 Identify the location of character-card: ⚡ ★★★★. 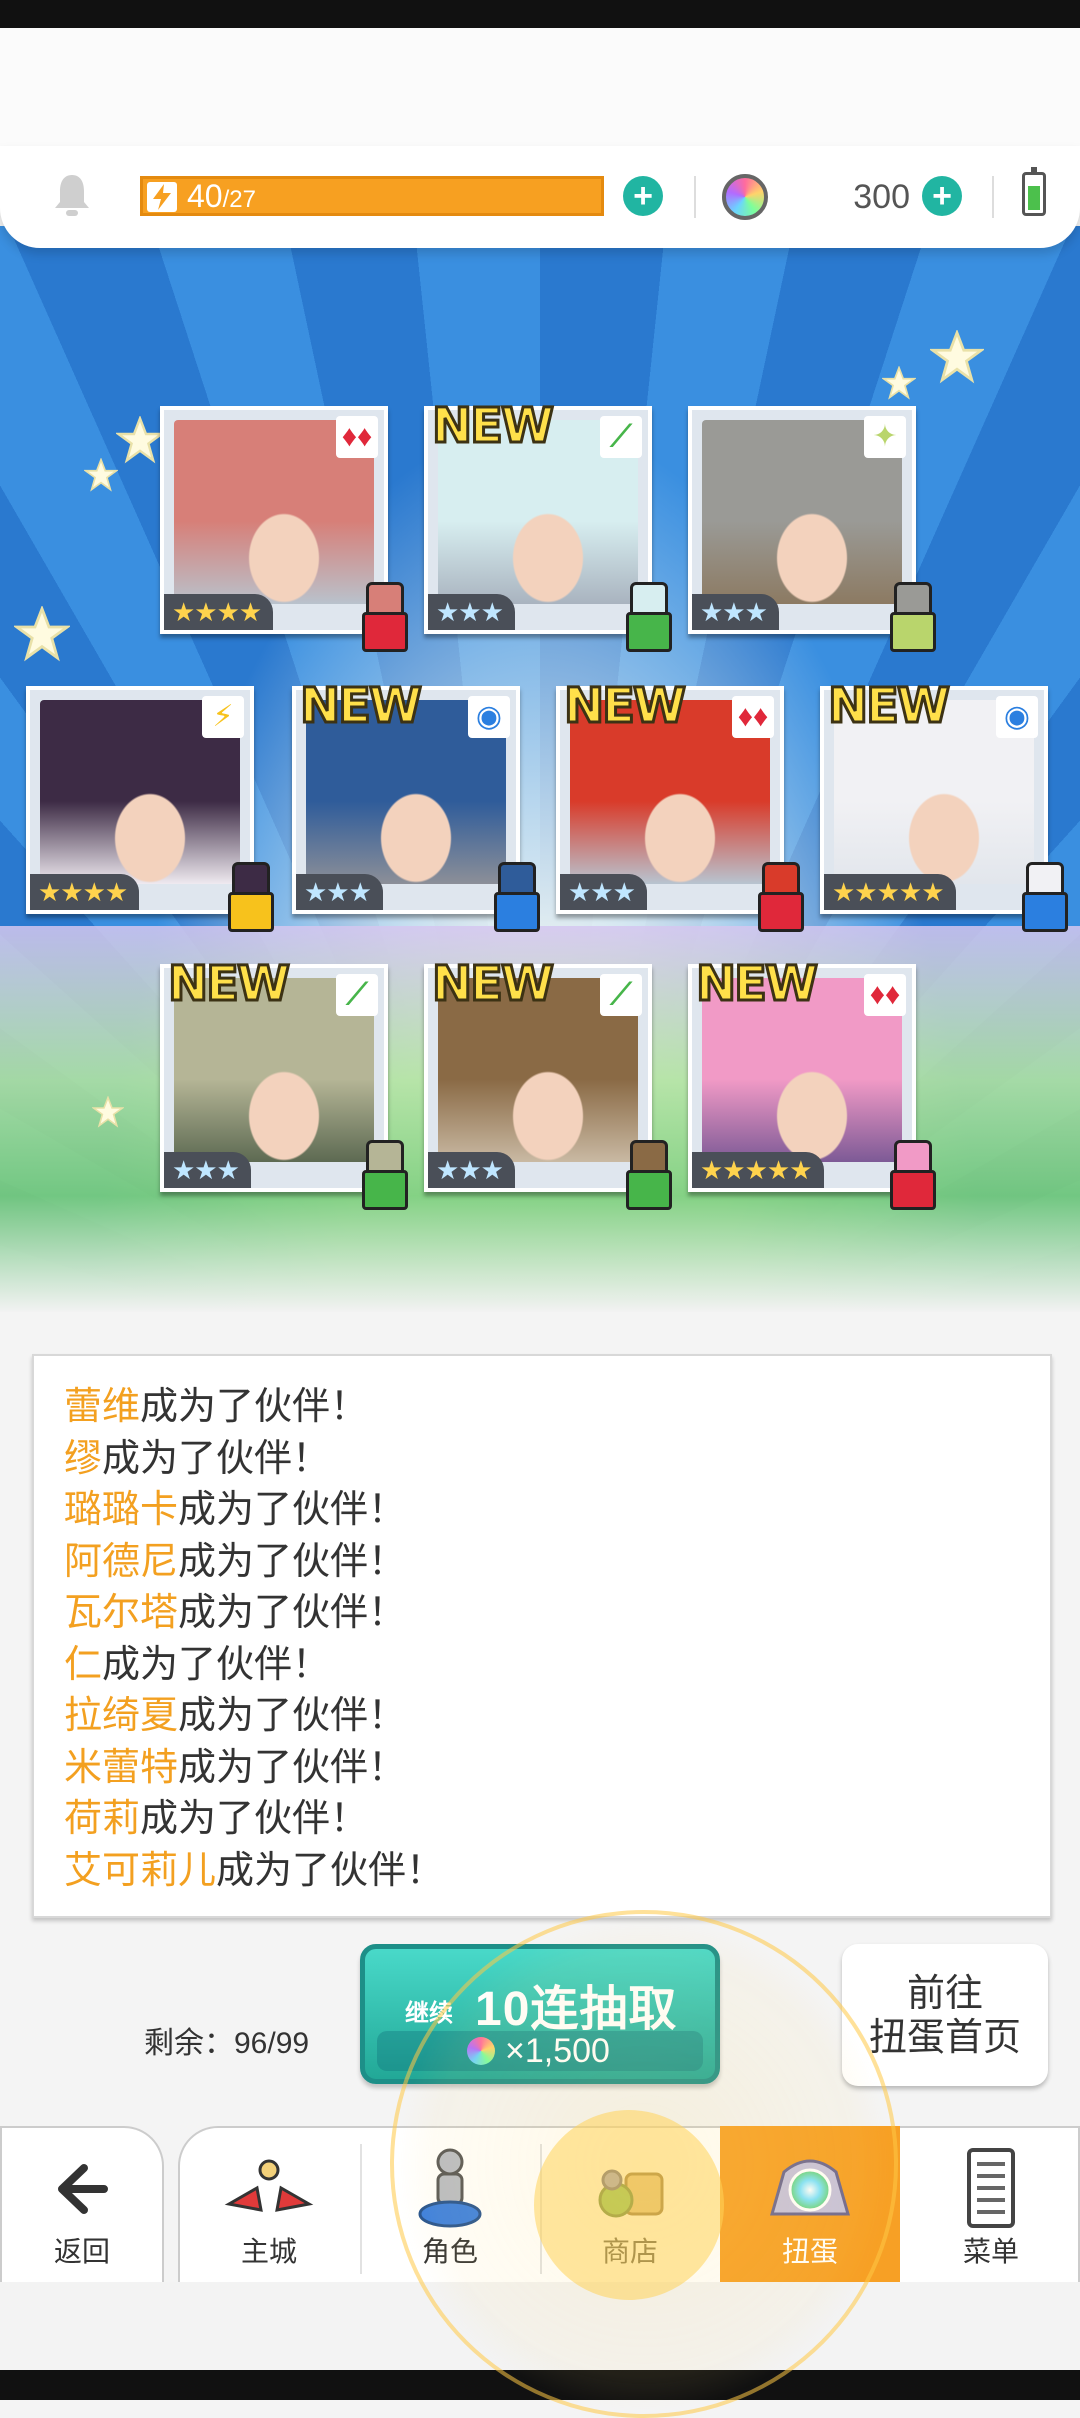
(150, 809).